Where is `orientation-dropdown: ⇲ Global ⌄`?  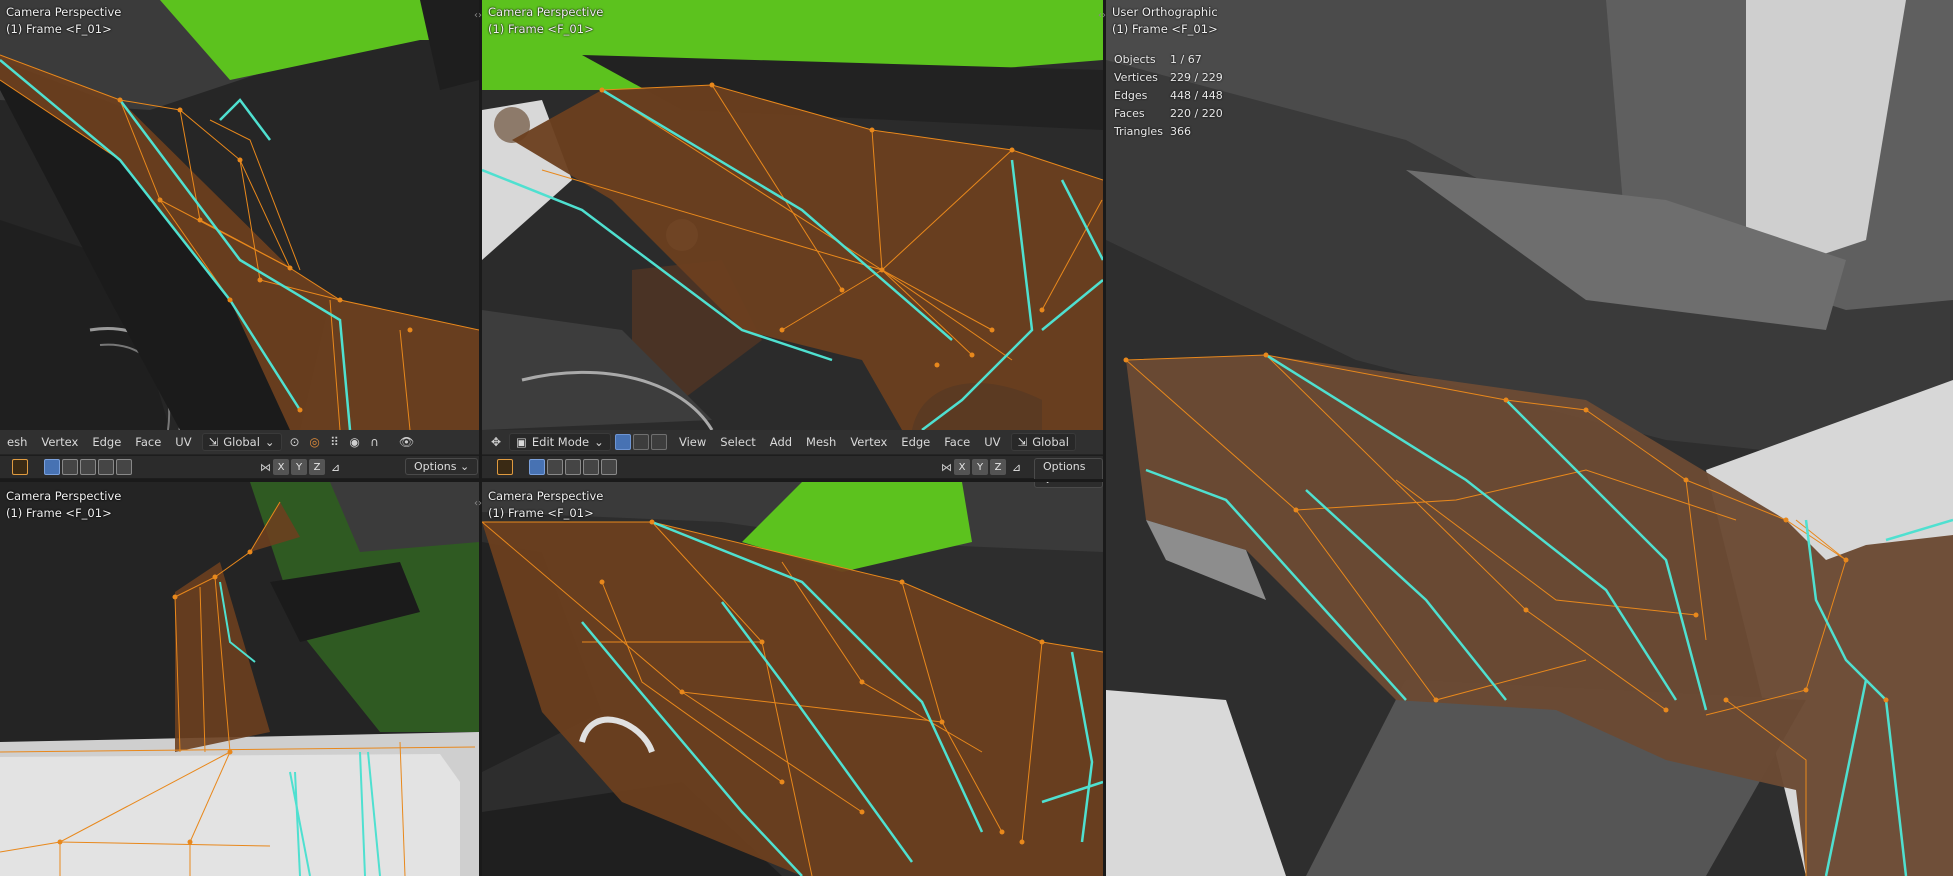 orientation-dropdown: ⇲ Global ⌄ is located at coordinates (241, 442).